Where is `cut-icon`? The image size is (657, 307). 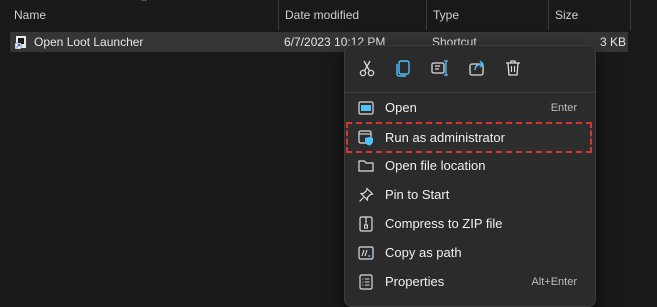
cut-icon is located at coordinates (367, 68).